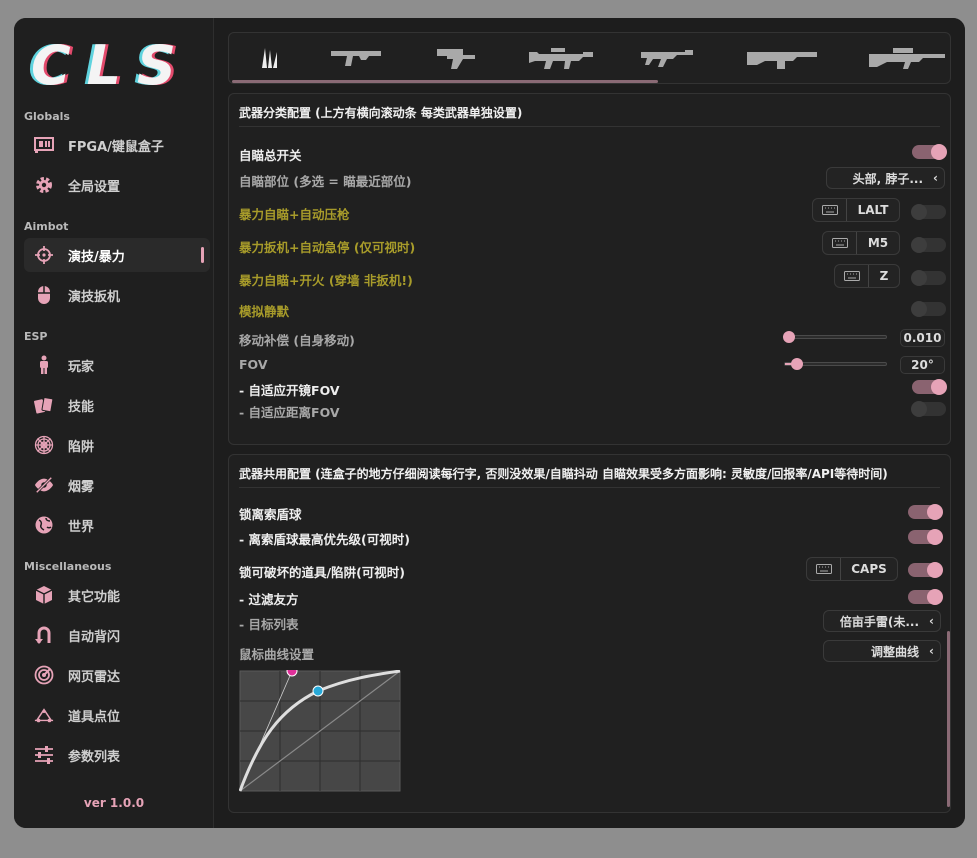 The width and height of the screenshot is (977, 858). Describe the element at coordinates (289, 412) in the screenshot. I see `adaptive-distance-label: - 自适应距离FOV` at that location.